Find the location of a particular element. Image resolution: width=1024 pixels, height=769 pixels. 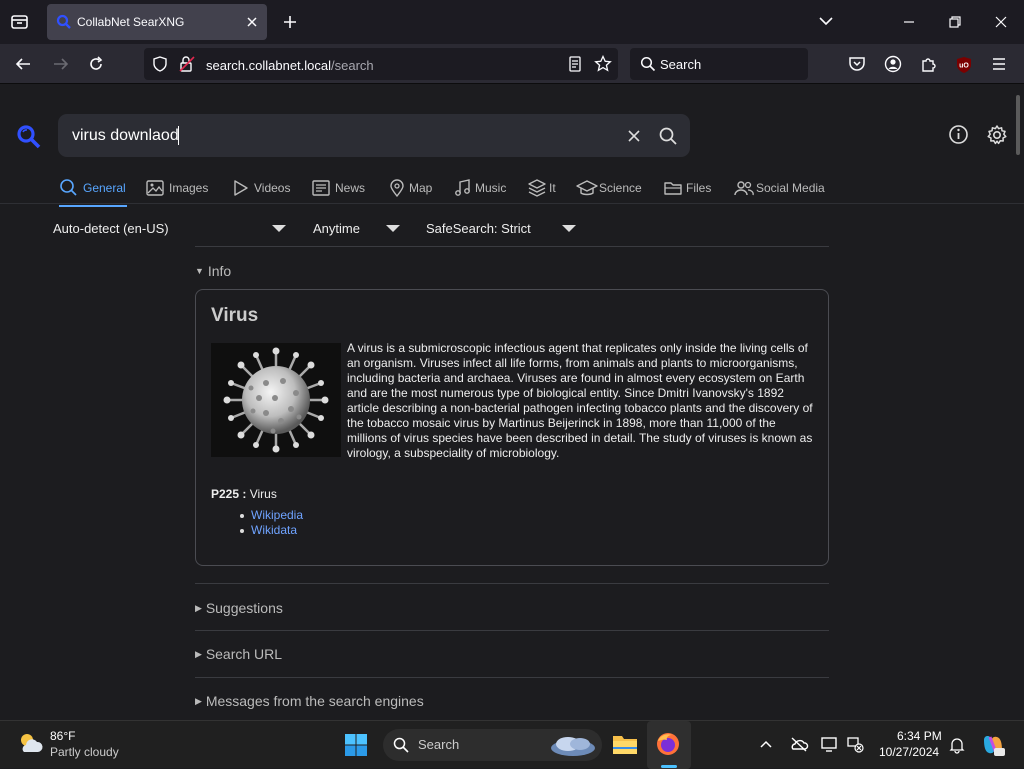

tab-general-label: General is located at coordinates (104, 188).